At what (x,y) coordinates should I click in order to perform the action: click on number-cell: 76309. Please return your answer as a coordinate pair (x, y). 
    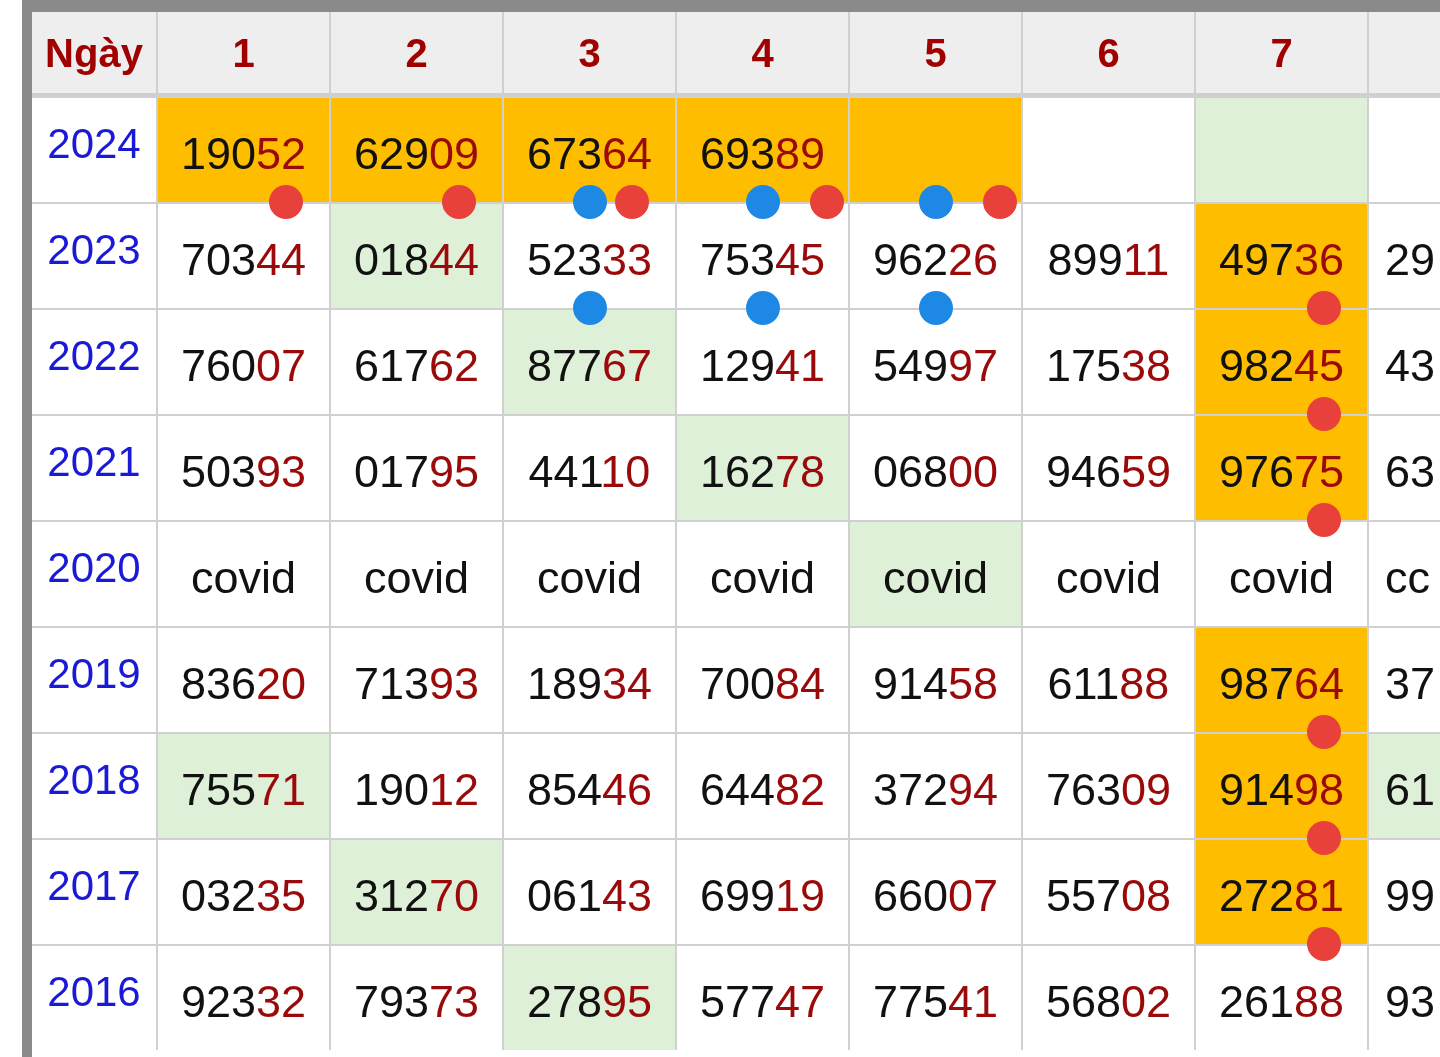
    Looking at the image, I should click on (1108, 786).